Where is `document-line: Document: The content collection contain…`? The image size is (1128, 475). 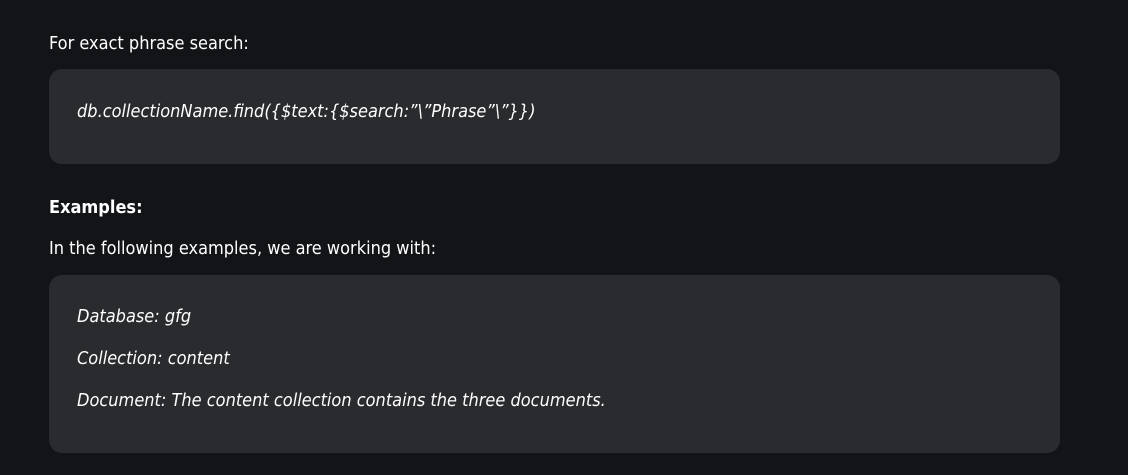 document-line: Document: The content collection contain… is located at coordinates (341, 400).